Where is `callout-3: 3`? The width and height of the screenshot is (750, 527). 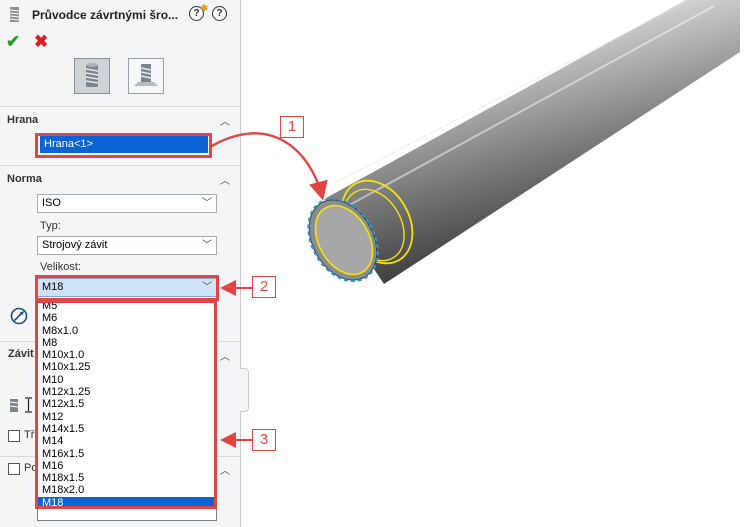
callout-3: 3 is located at coordinates (264, 440).